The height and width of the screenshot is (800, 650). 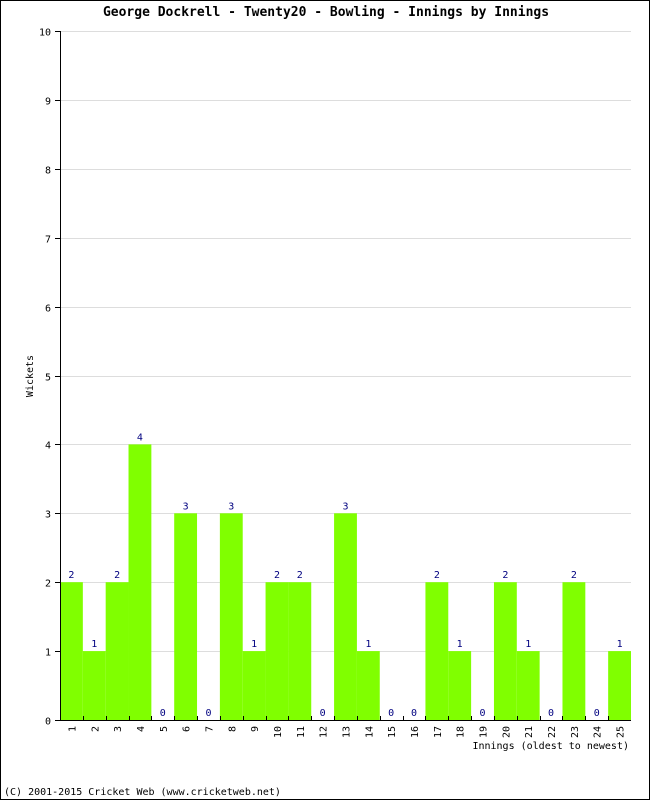 I want to click on y-tick-label: 10, so click(x=45, y=33).